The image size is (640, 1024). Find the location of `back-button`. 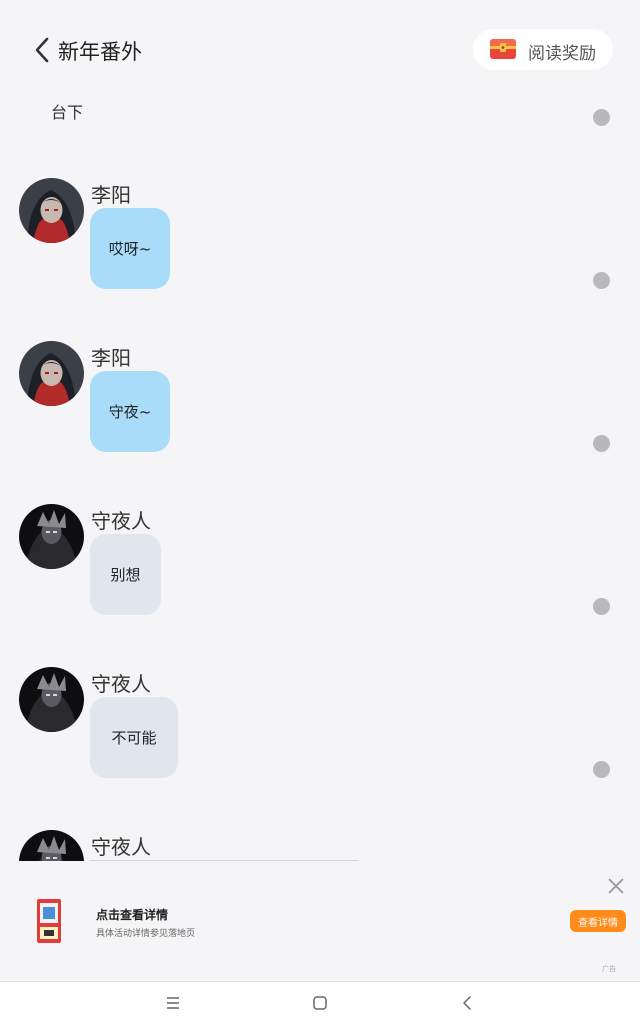

back-button is located at coordinates (44, 50).